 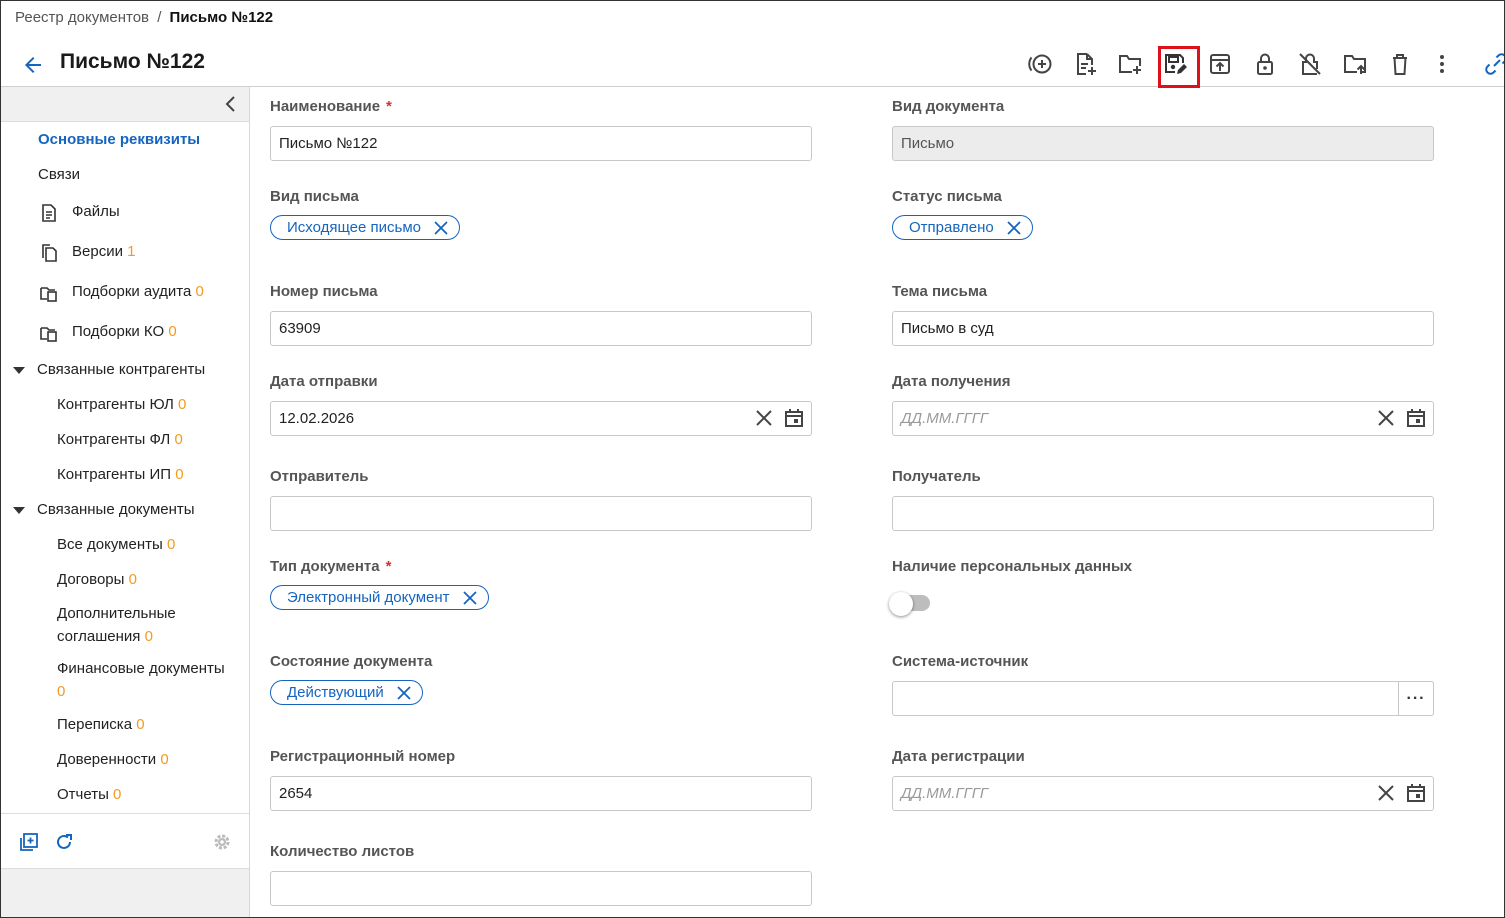 What do you see at coordinates (1492, 64) in the screenshot?
I see `link-icon` at bounding box center [1492, 64].